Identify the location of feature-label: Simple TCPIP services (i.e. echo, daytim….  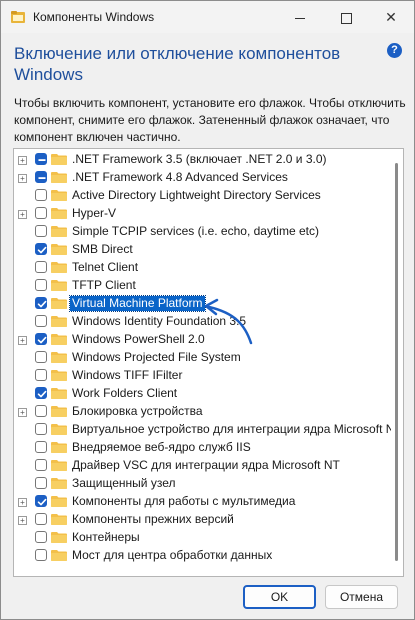
(195, 231).